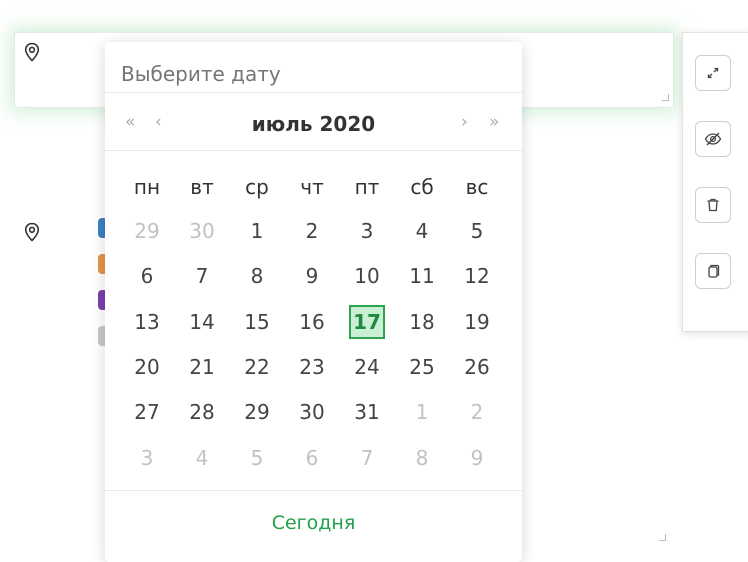  I want to click on day-cell: 18, so click(422, 322).